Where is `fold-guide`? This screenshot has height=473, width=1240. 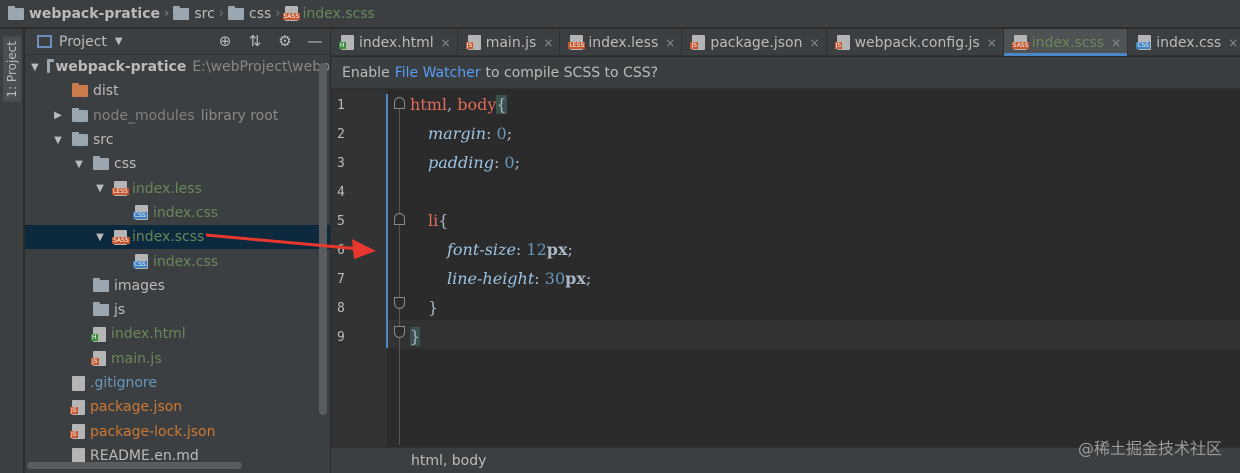 fold-guide is located at coordinates (399, 272).